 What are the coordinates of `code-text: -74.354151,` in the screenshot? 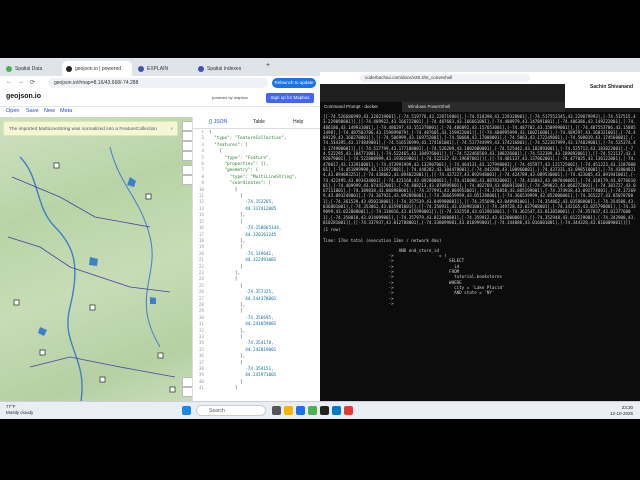 It's located at (241, 370).